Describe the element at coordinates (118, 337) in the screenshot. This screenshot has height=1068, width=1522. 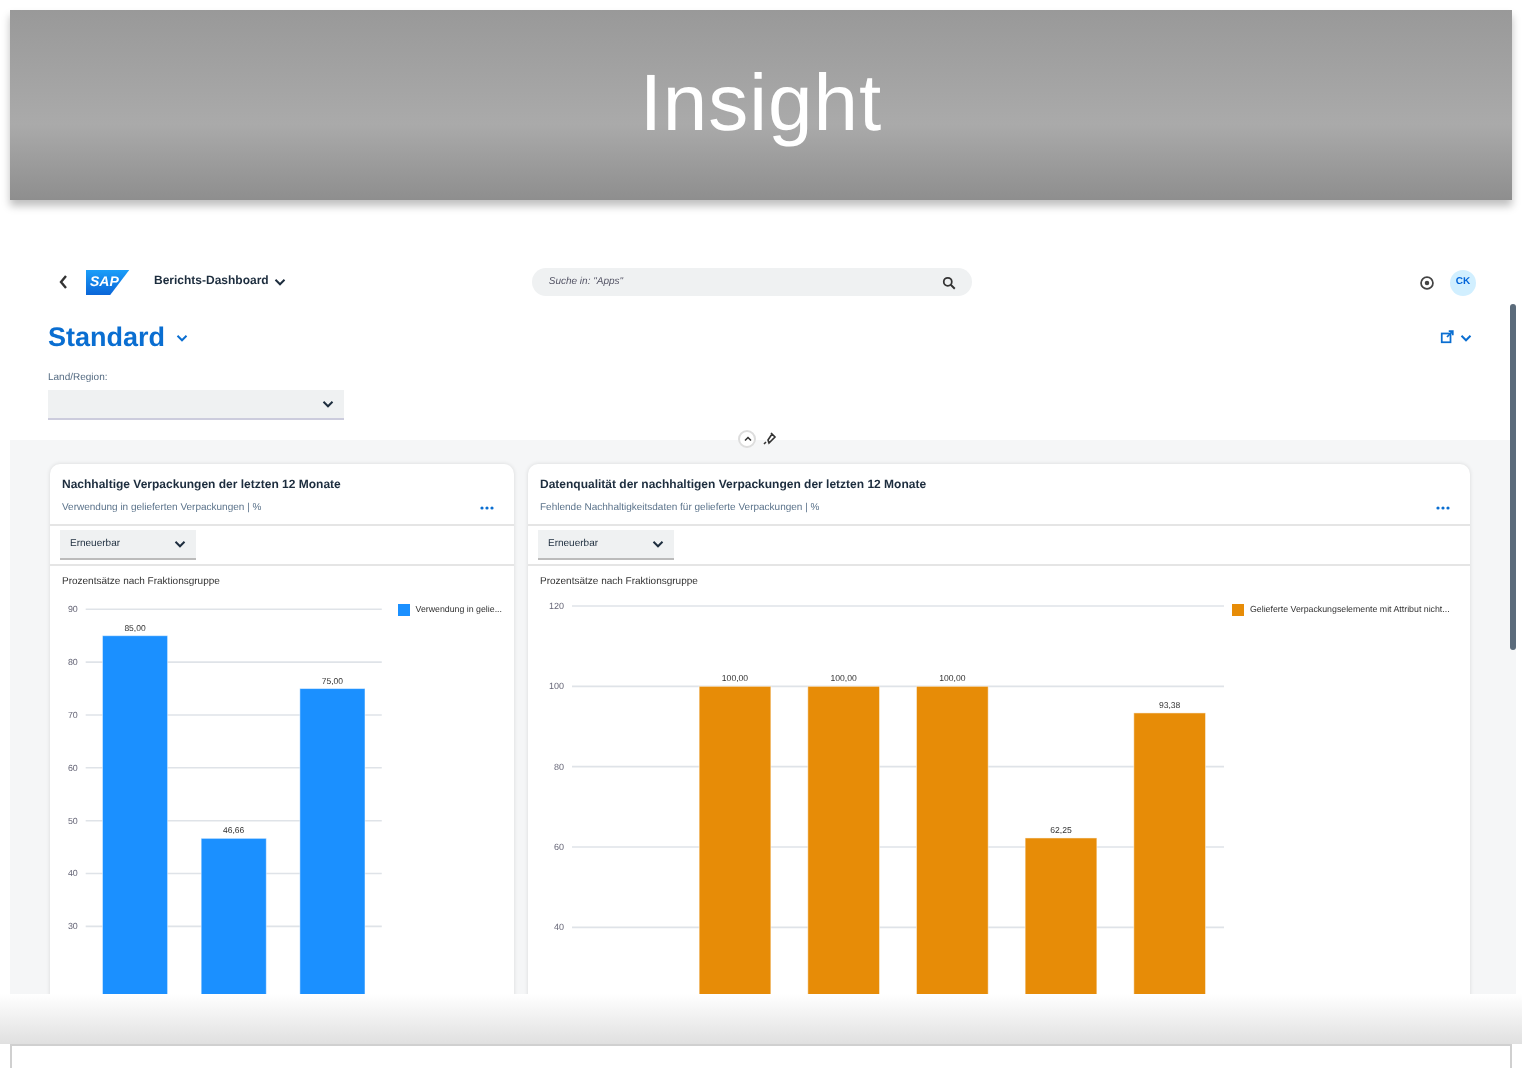
I see `variant-selector: Standard` at that location.